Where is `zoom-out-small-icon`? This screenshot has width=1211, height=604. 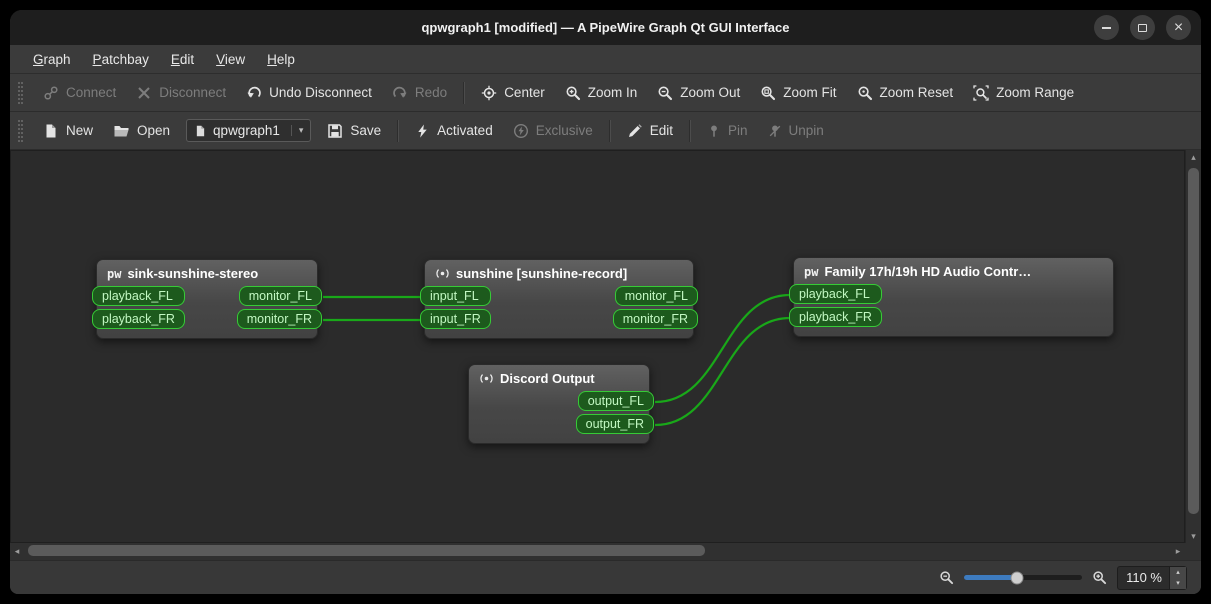 zoom-out-small-icon is located at coordinates (946, 577).